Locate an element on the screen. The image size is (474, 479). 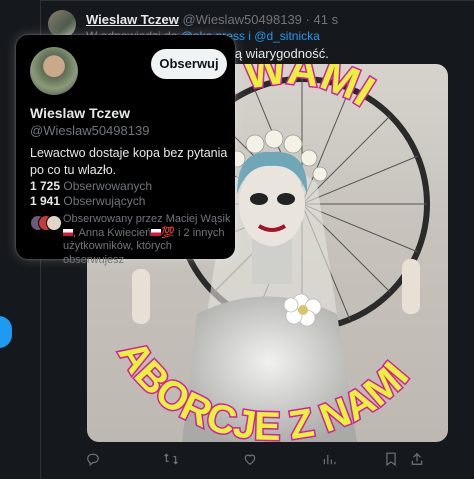
tweet-author-name: Wieslaw Tczew is located at coordinates (132, 19).